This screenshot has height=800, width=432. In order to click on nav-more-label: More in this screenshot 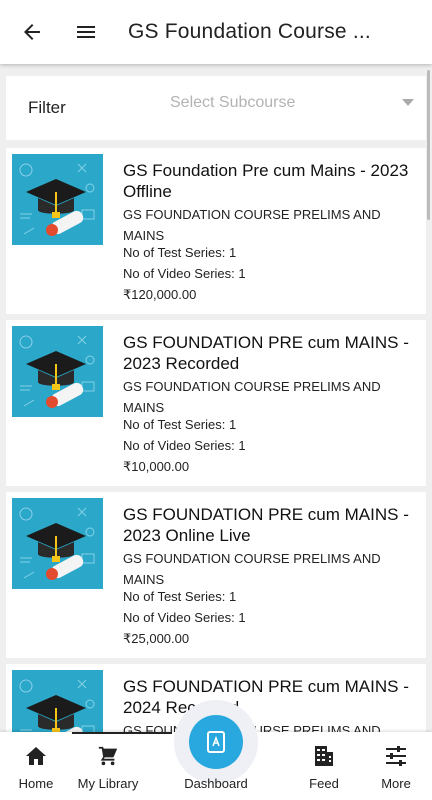, I will do `click(396, 783)`.